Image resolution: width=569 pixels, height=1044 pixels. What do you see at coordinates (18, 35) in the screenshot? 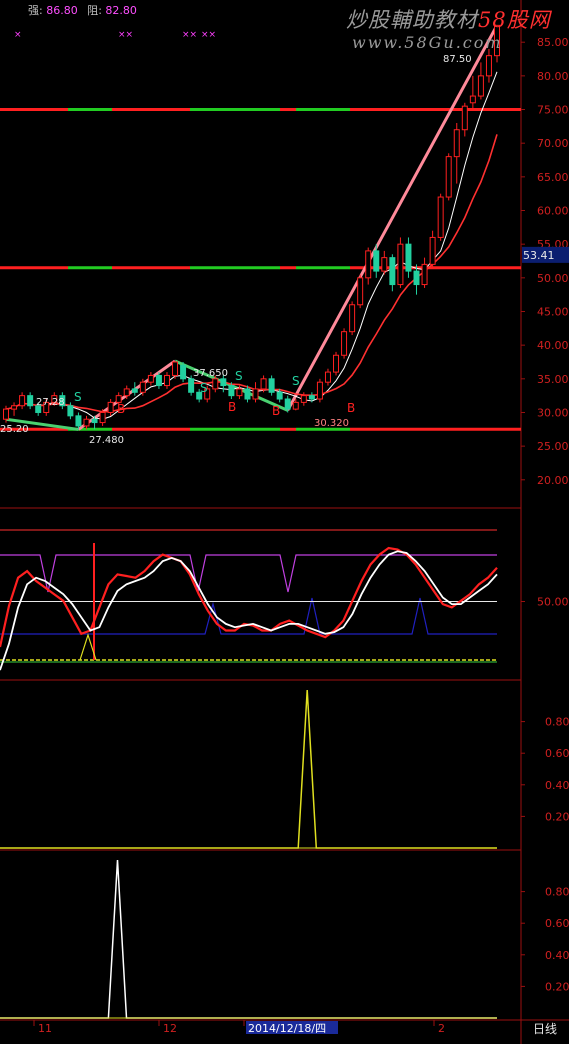
I see `x-marker: ×` at bounding box center [18, 35].